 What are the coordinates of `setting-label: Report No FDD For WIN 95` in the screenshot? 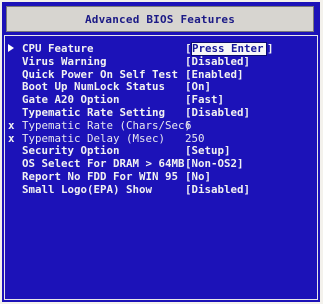 It's located at (100, 177).